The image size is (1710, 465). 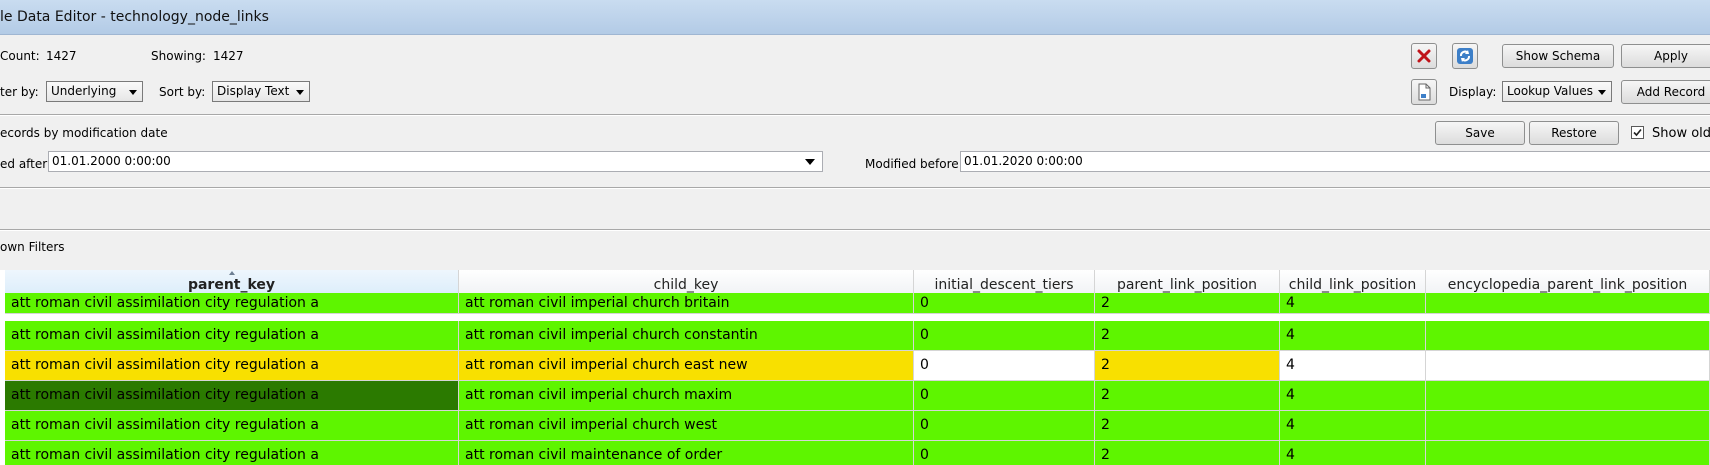 I want to click on column-header-label: initial_descent_tiers, so click(x=1004, y=285).